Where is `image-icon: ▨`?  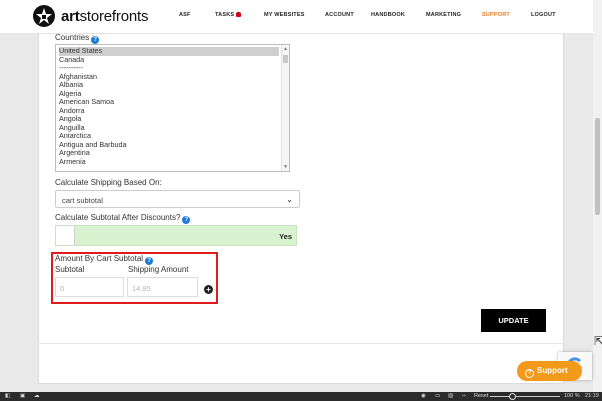
image-icon: ▨ is located at coordinates (450, 396).